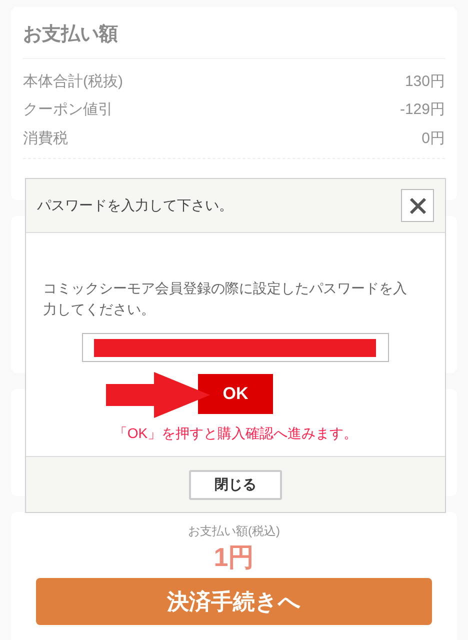  I want to click on summary-value: -129円, so click(422, 110).